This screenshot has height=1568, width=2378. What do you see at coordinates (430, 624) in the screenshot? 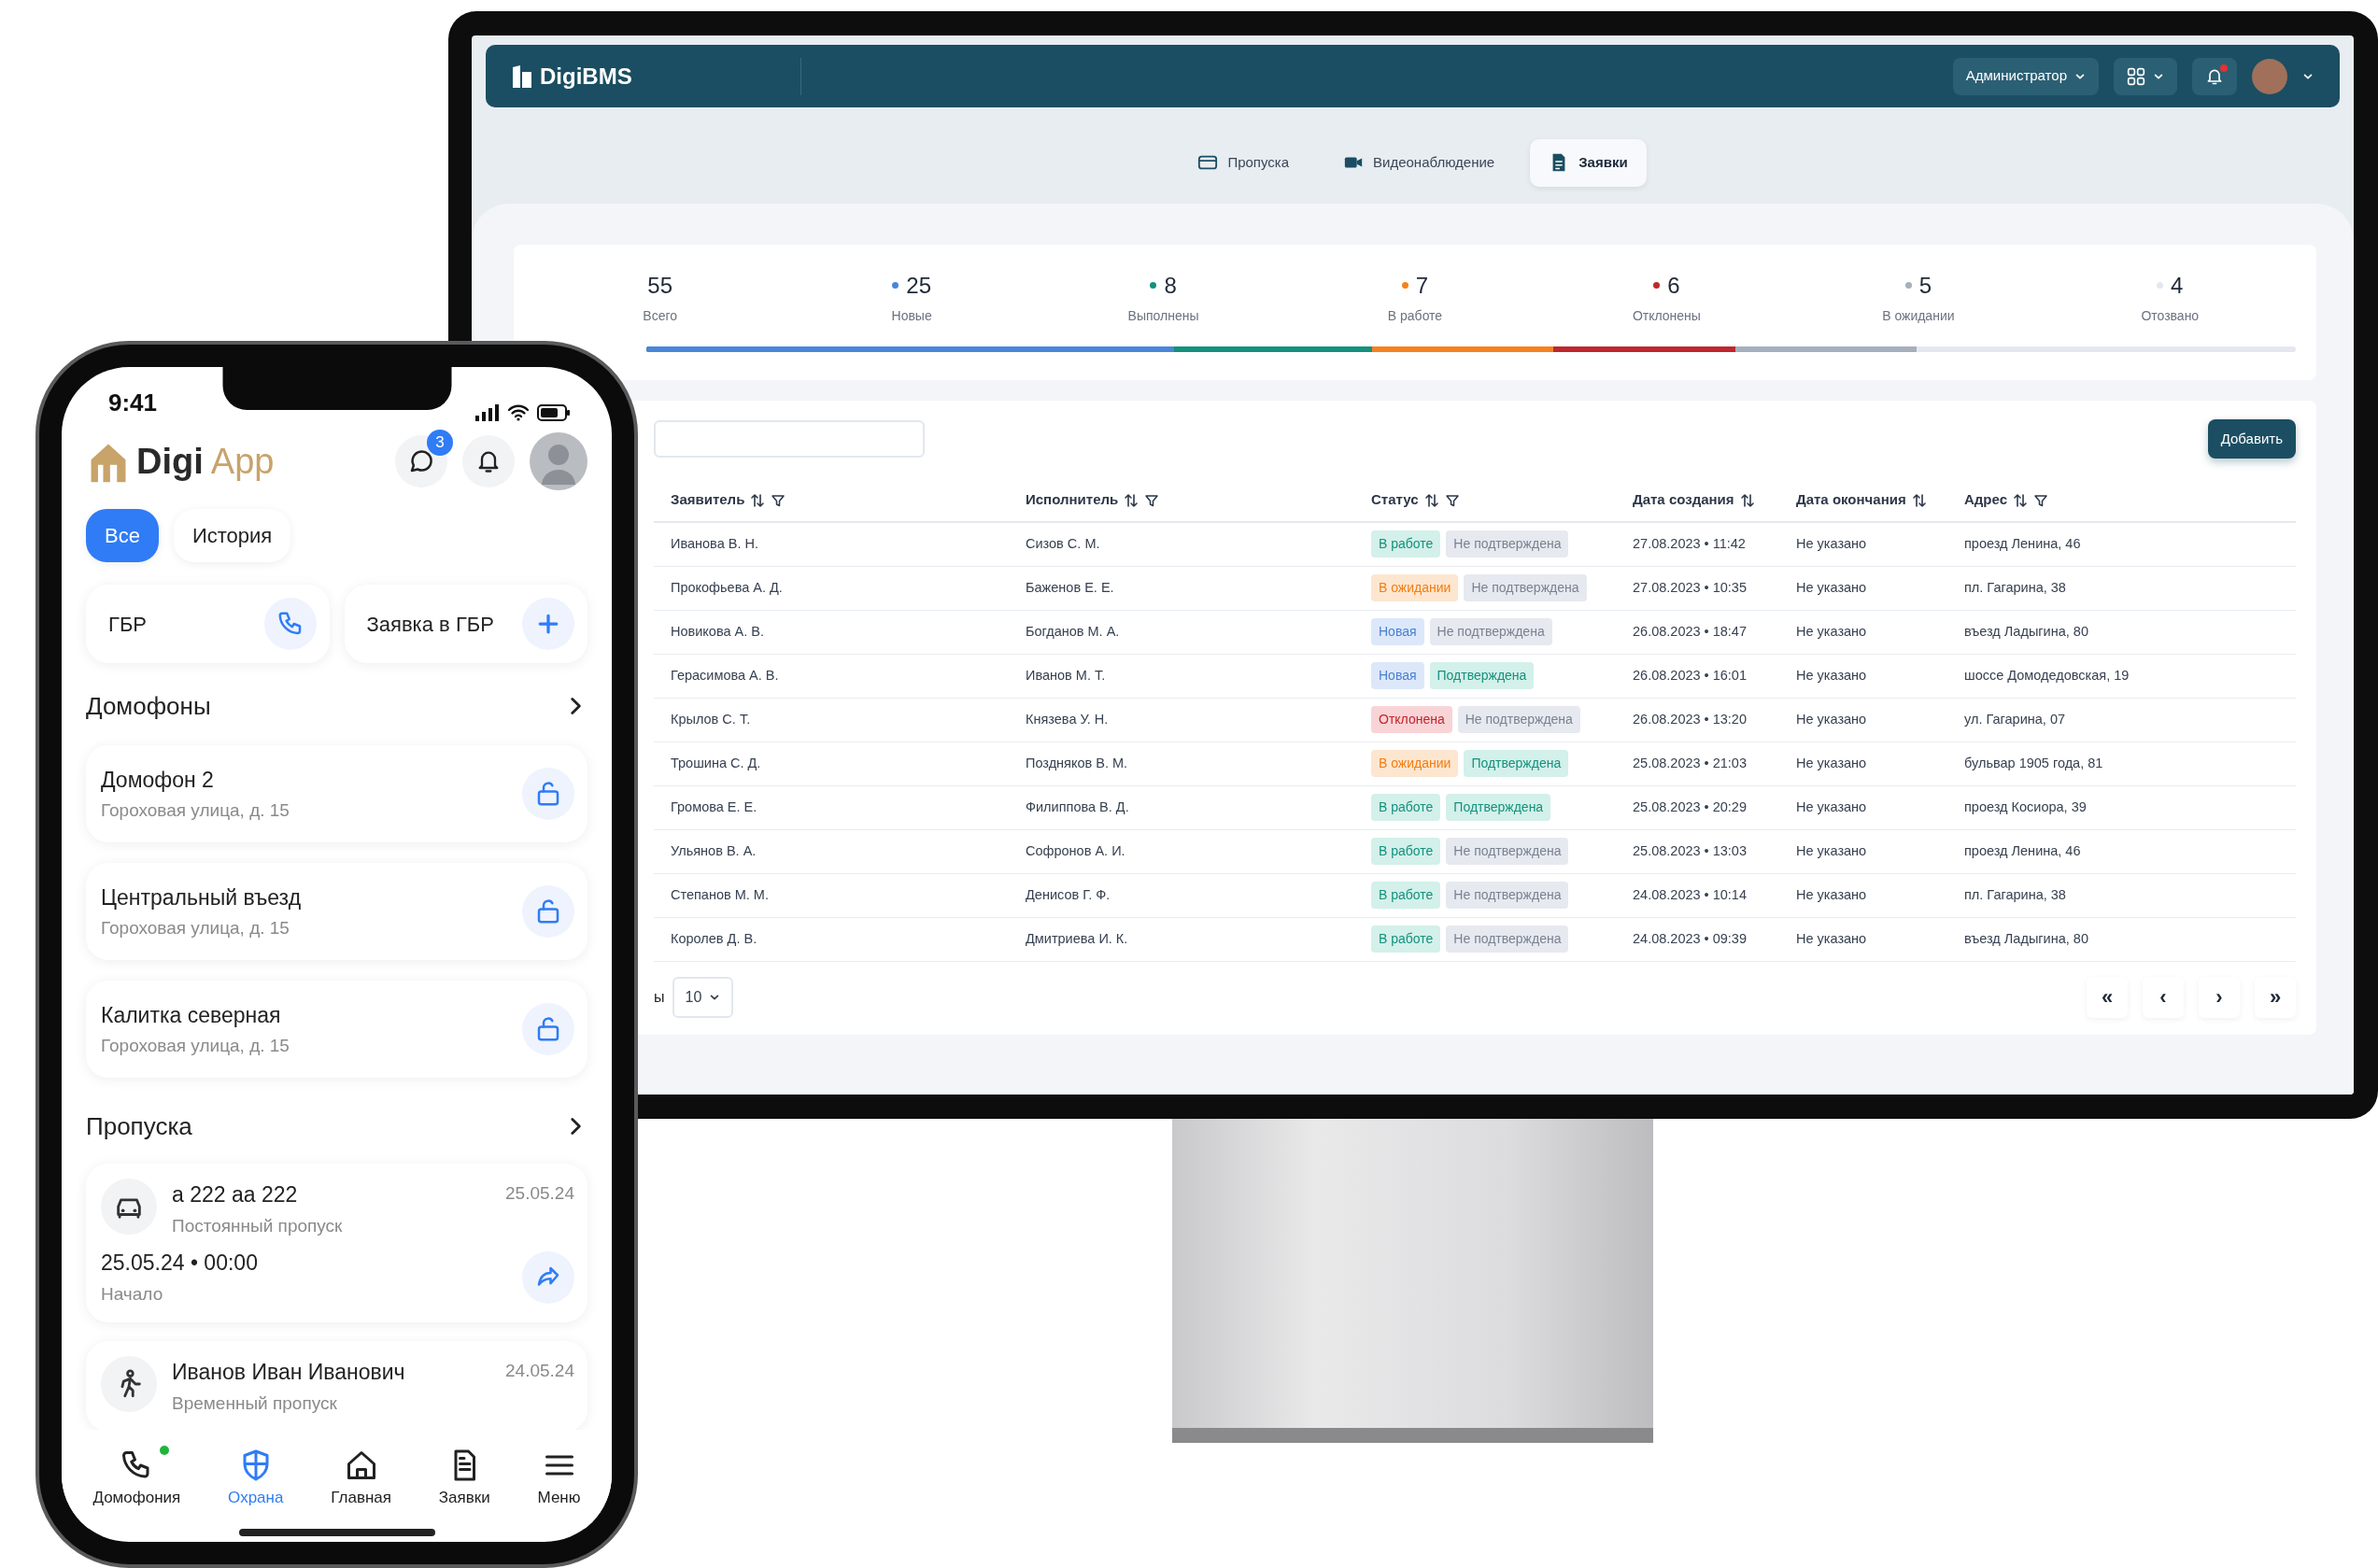
I see `action-label: Заявка в ГБР` at bounding box center [430, 624].